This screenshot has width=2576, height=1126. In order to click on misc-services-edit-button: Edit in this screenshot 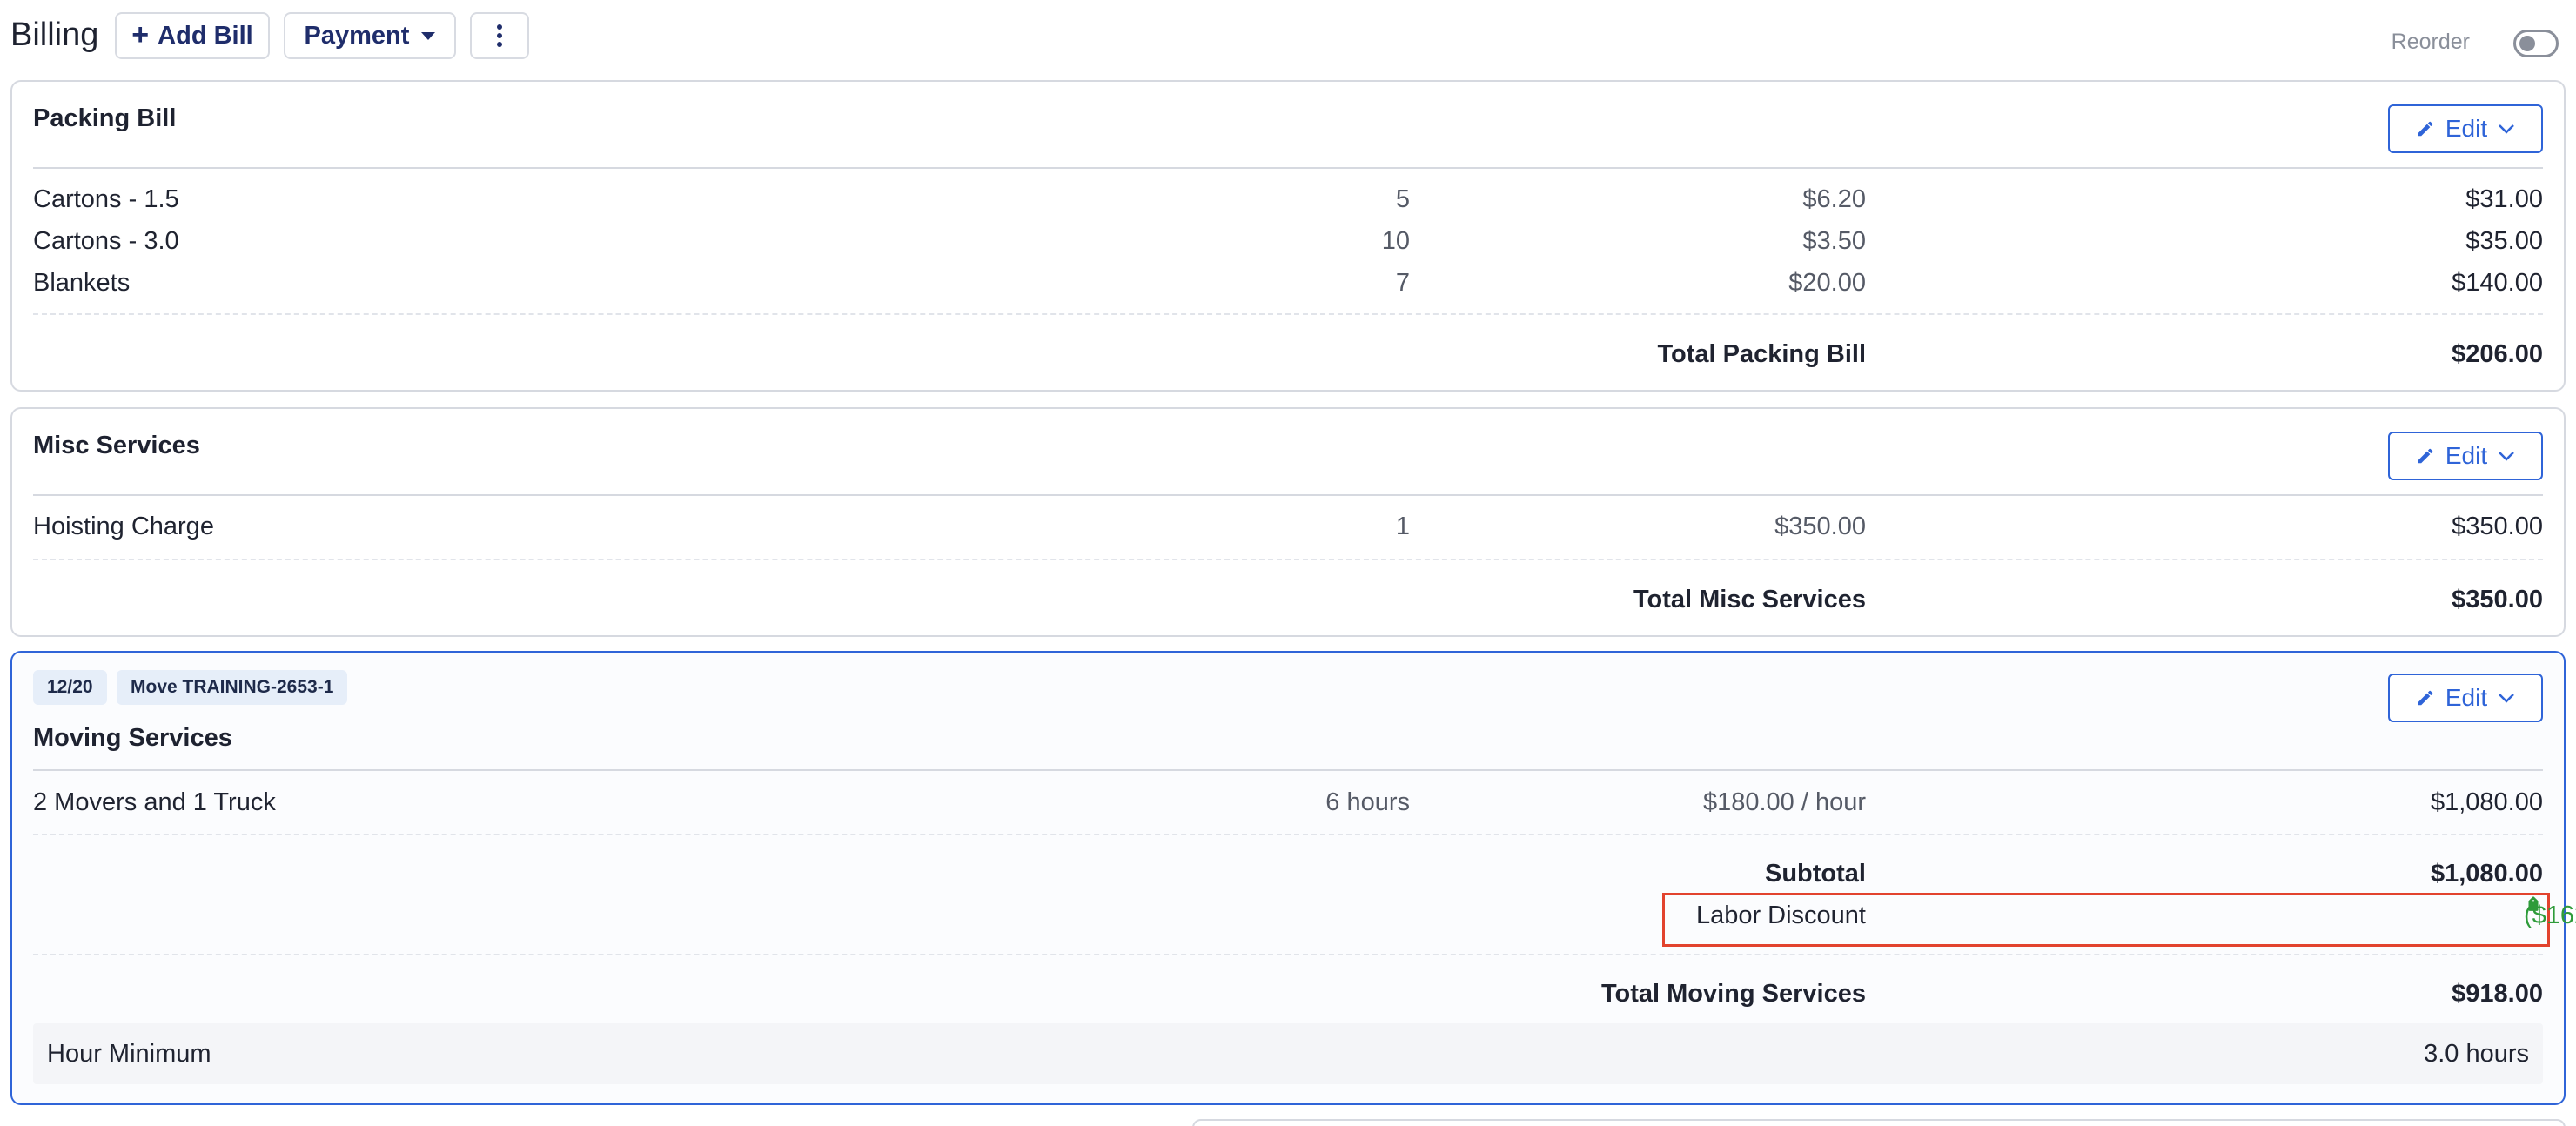, I will do `click(2465, 456)`.